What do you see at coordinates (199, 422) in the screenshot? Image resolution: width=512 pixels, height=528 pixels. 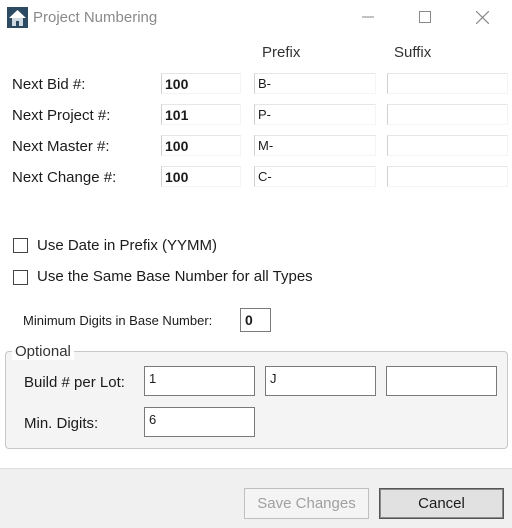 I see `min-digits-input: 6` at bounding box center [199, 422].